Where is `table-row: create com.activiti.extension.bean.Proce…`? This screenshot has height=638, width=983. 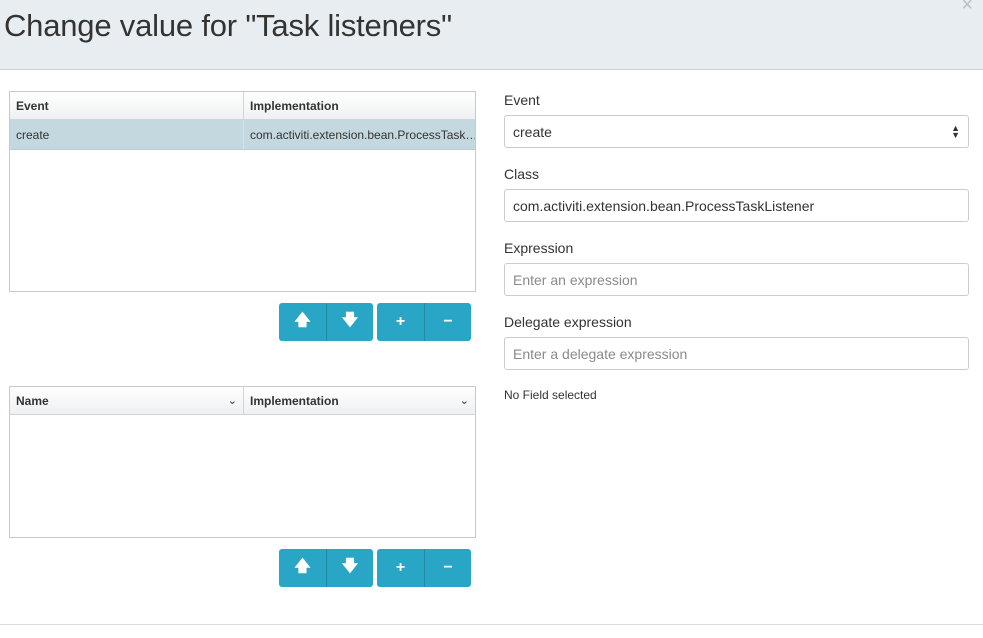
table-row: create com.activiti.extension.bean.Proce… is located at coordinates (242, 135).